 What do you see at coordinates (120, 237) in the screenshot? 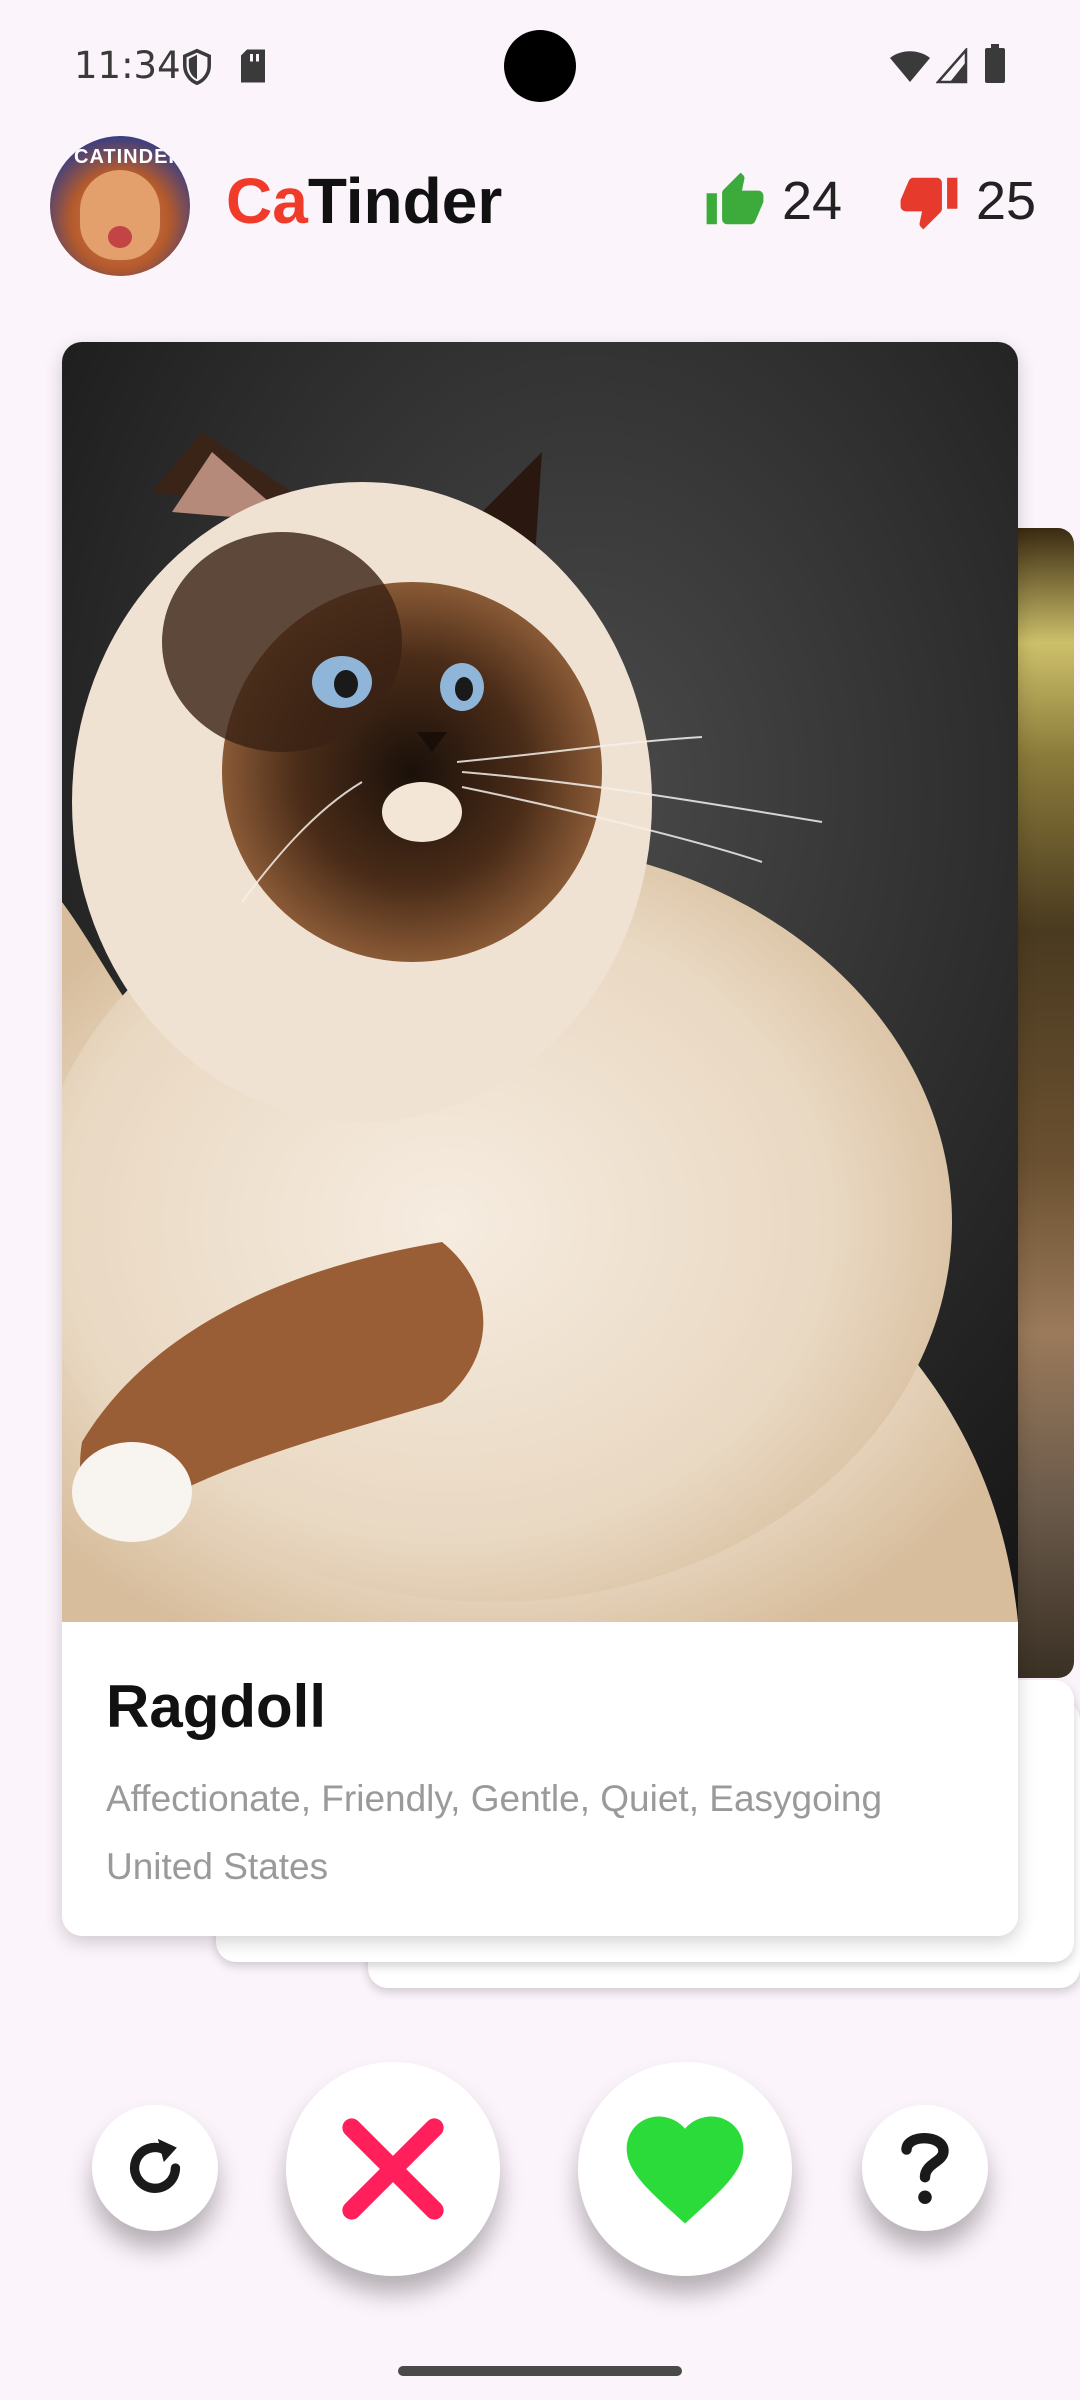
I see `logo-cat-mouth` at bounding box center [120, 237].